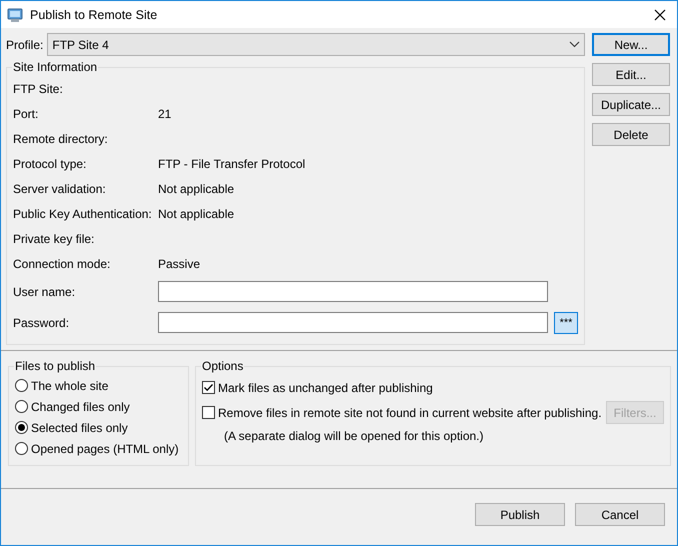  What do you see at coordinates (41, 323) in the screenshot?
I see `field-label: Password:` at bounding box center [41, 323].